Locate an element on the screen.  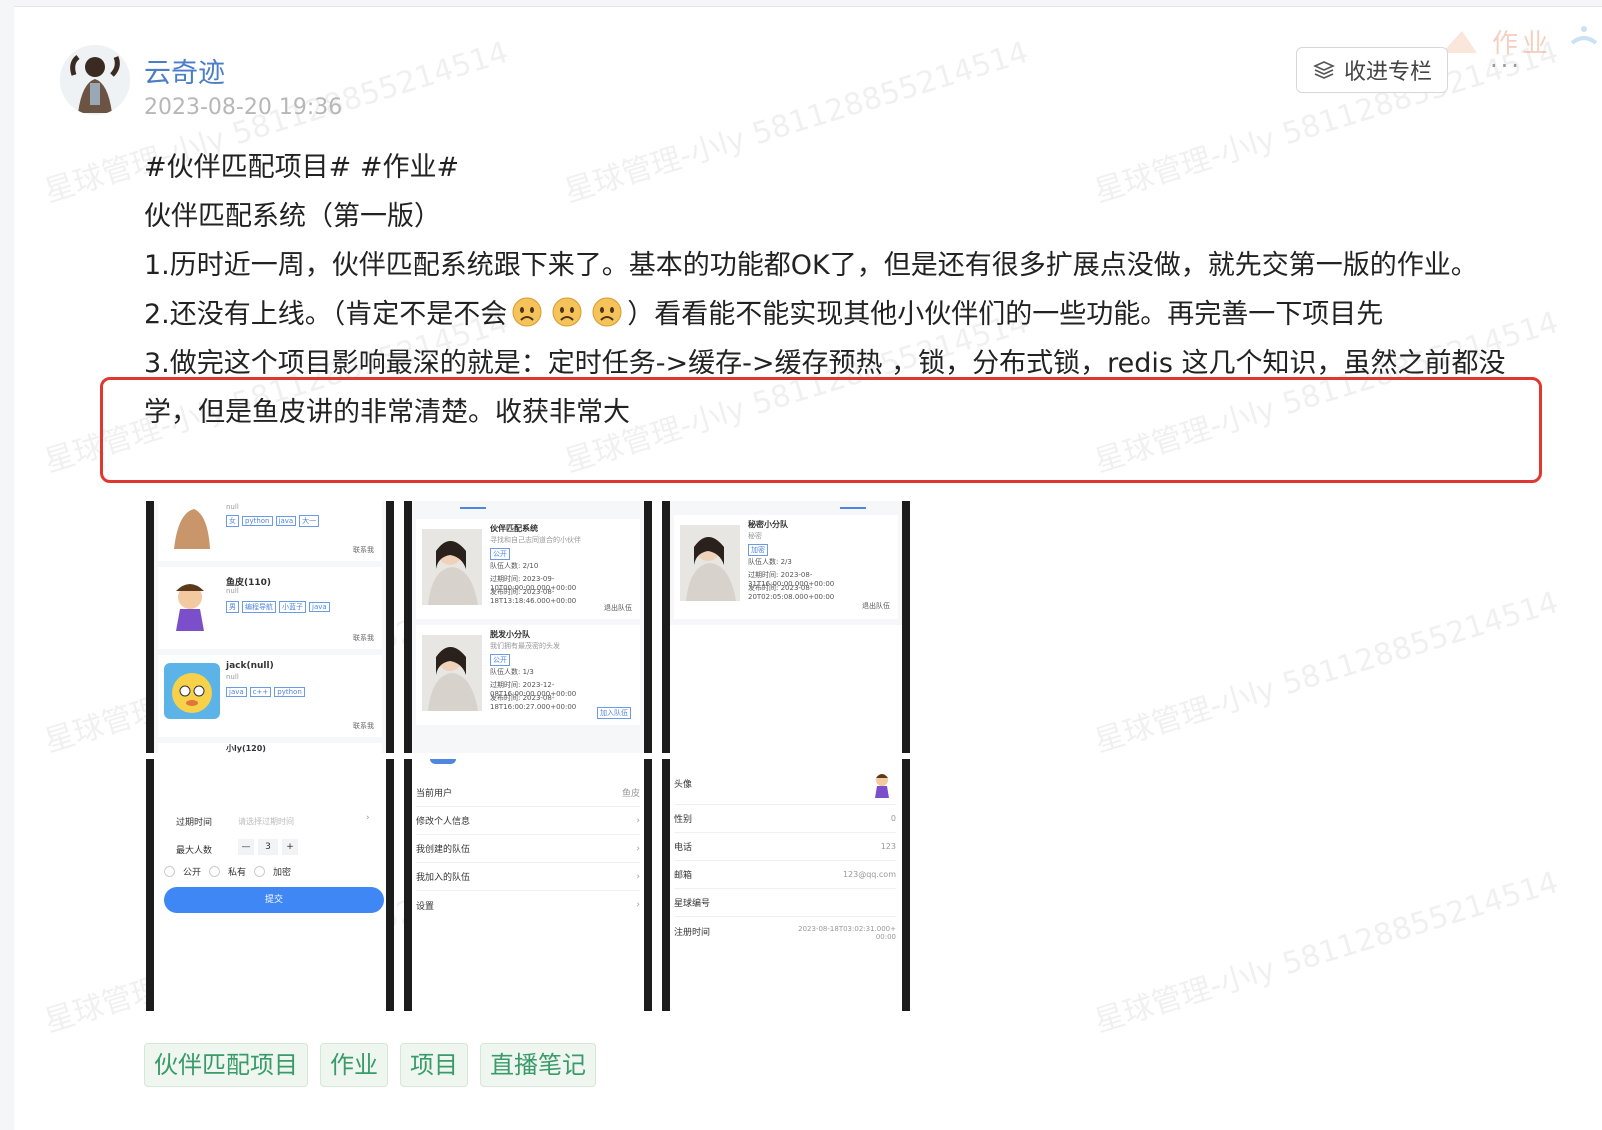
post-date: 2023-08-20 19:36 is located at coordinates (243, 107).